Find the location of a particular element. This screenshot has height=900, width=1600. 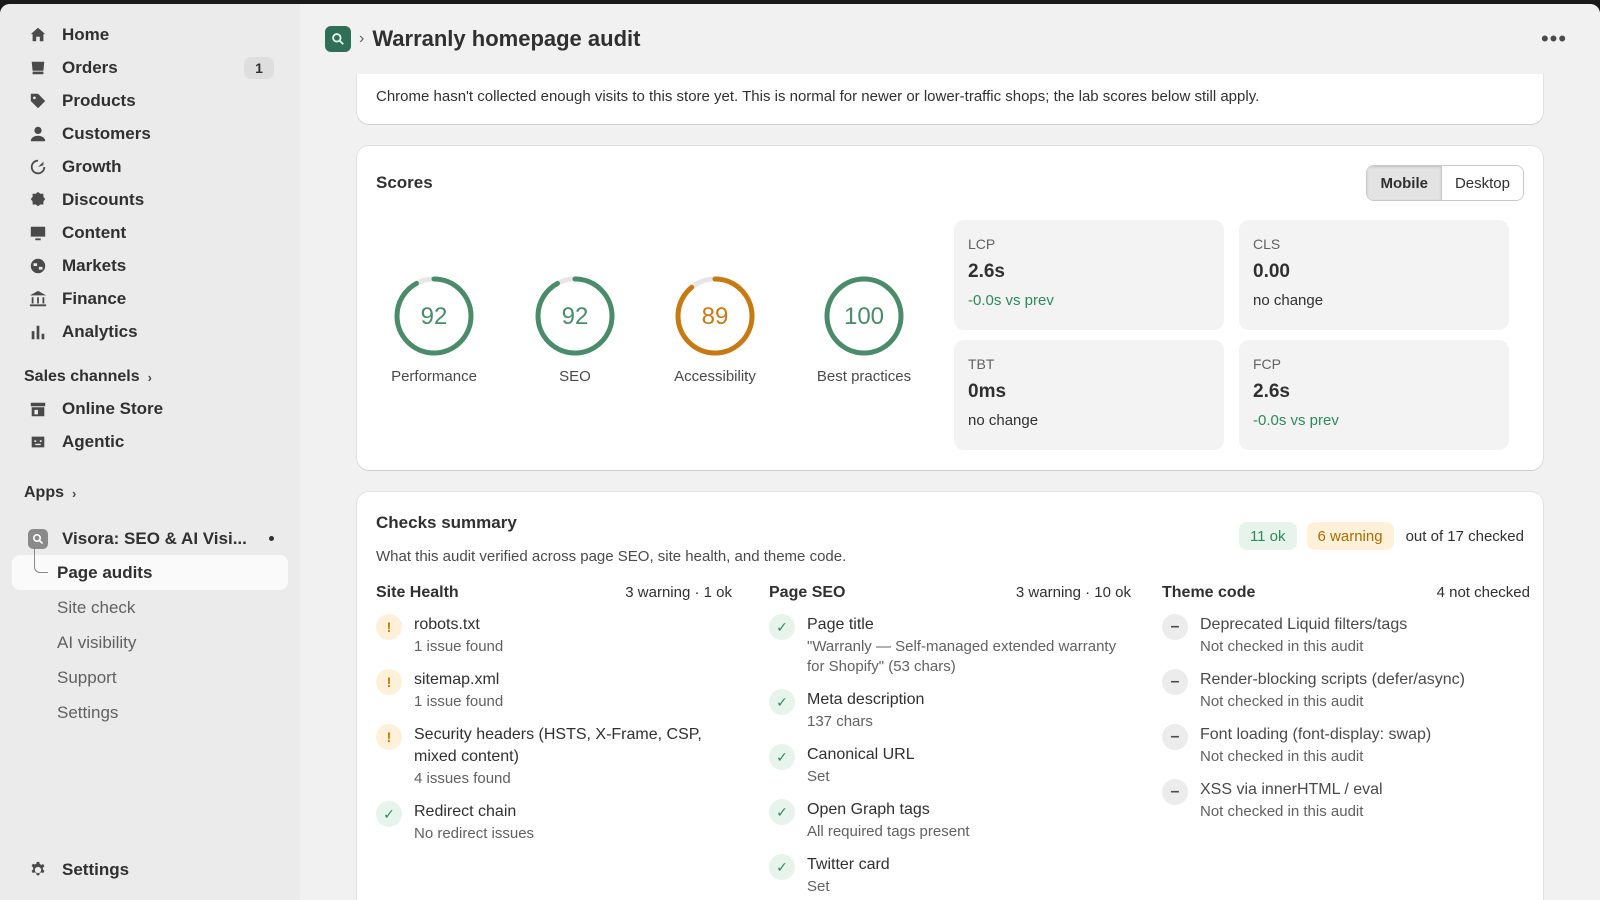

sidebar-item-settings: Settings is located at coordinates (150, 869).